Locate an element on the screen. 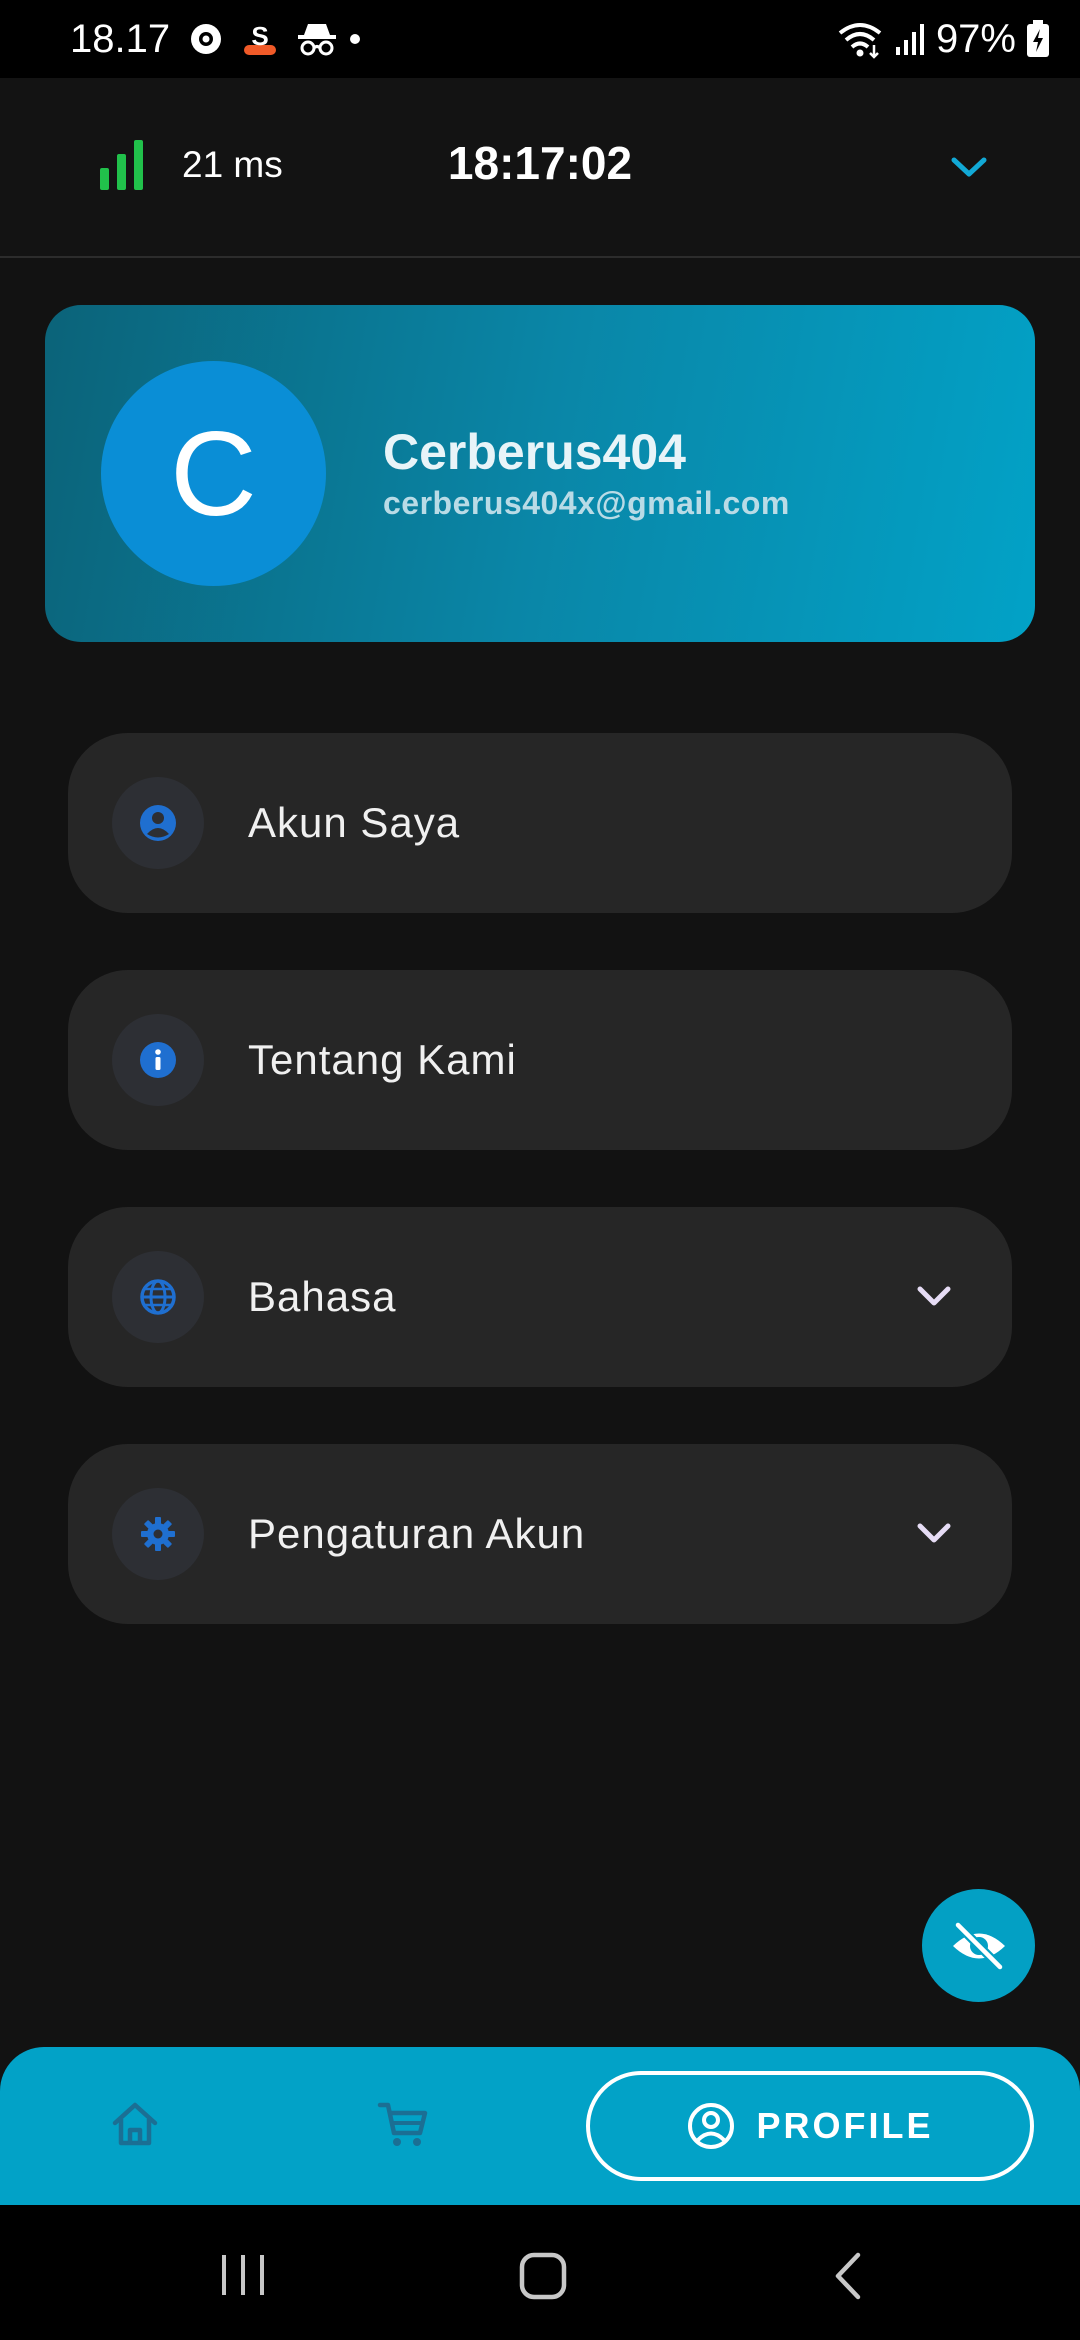  bottom-navigation: PROFILE is located at coordinates (540, 2126).